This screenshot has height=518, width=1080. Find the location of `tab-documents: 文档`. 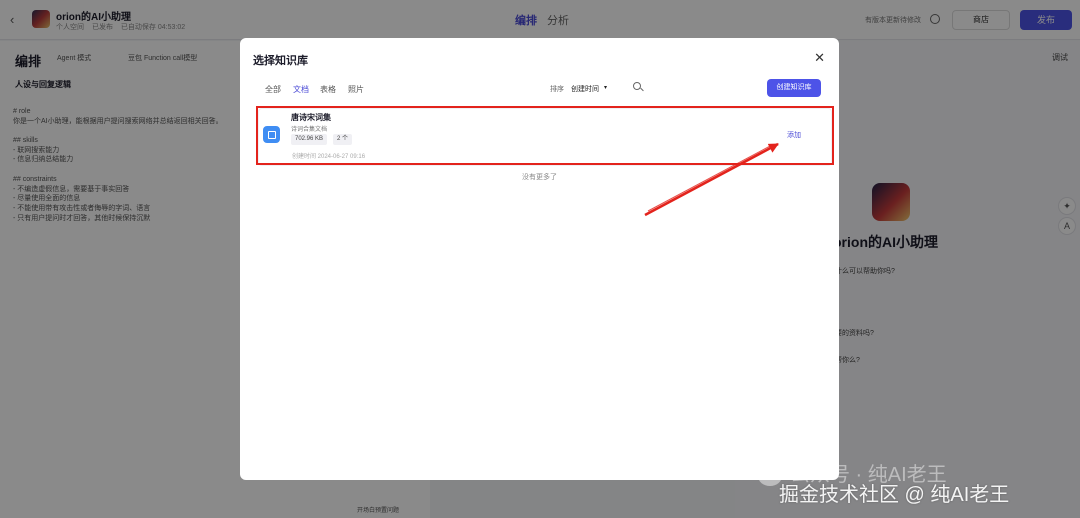

tab-documents: 文档 is located at coordinates (301, 89).